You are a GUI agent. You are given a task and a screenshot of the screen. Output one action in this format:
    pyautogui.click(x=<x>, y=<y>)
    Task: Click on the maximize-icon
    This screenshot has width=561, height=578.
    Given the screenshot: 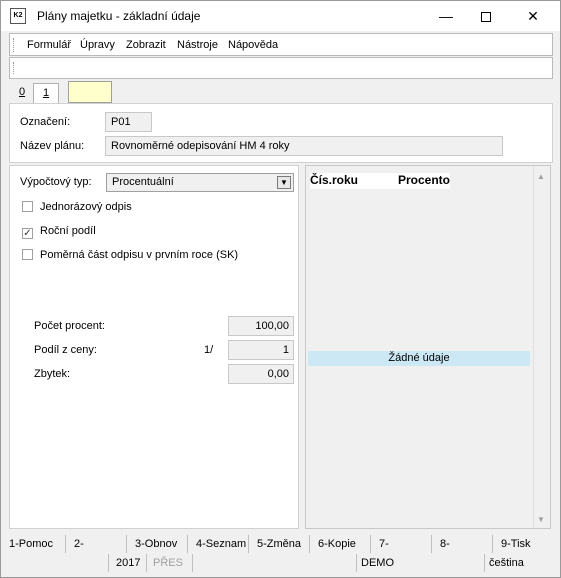 What is the action you would take?
    pyautogui.click(x=486, y=17)
    